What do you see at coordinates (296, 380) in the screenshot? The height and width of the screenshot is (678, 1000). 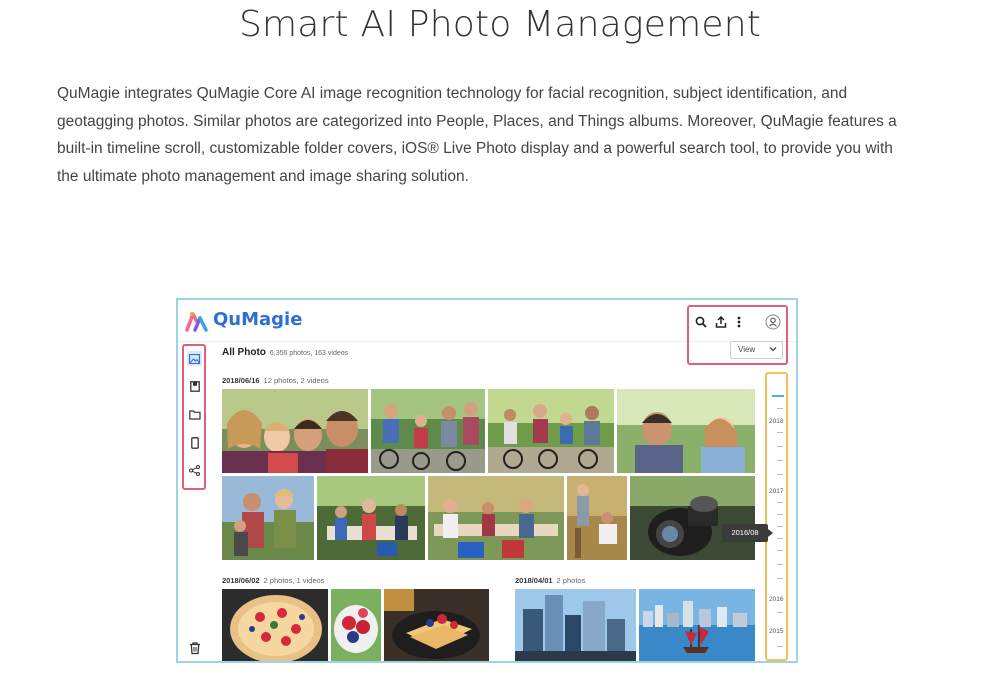 I see `group-count: 12 photos, 2 videos` at bounding box center [296, 380].